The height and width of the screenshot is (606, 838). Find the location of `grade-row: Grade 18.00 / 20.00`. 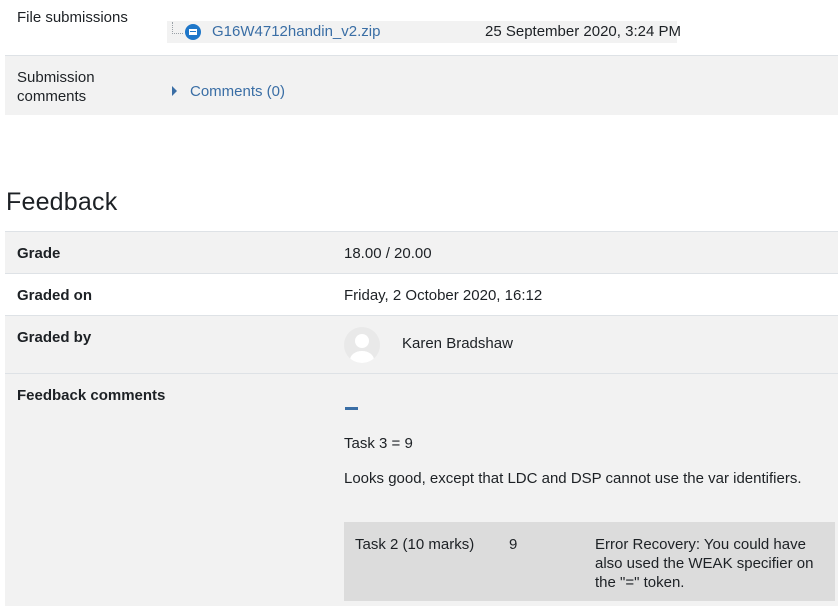

grade-row: Grade 18.00 / 20.00 is located at coordinates (421, 252).